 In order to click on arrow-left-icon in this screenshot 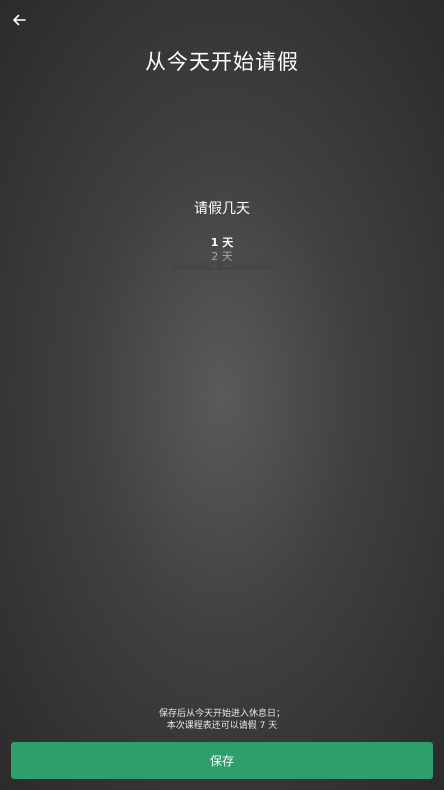, I will do `click(19, 21)`.